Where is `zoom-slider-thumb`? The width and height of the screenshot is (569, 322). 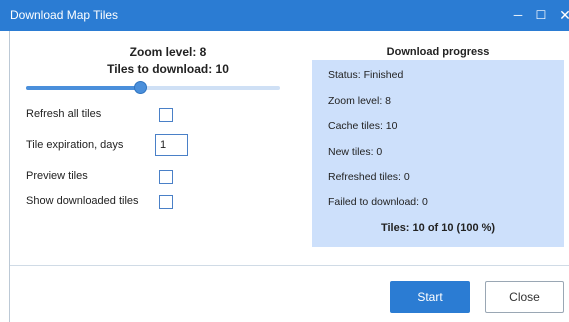
zoom-slider-thumb is located at coordinates (140, 87).